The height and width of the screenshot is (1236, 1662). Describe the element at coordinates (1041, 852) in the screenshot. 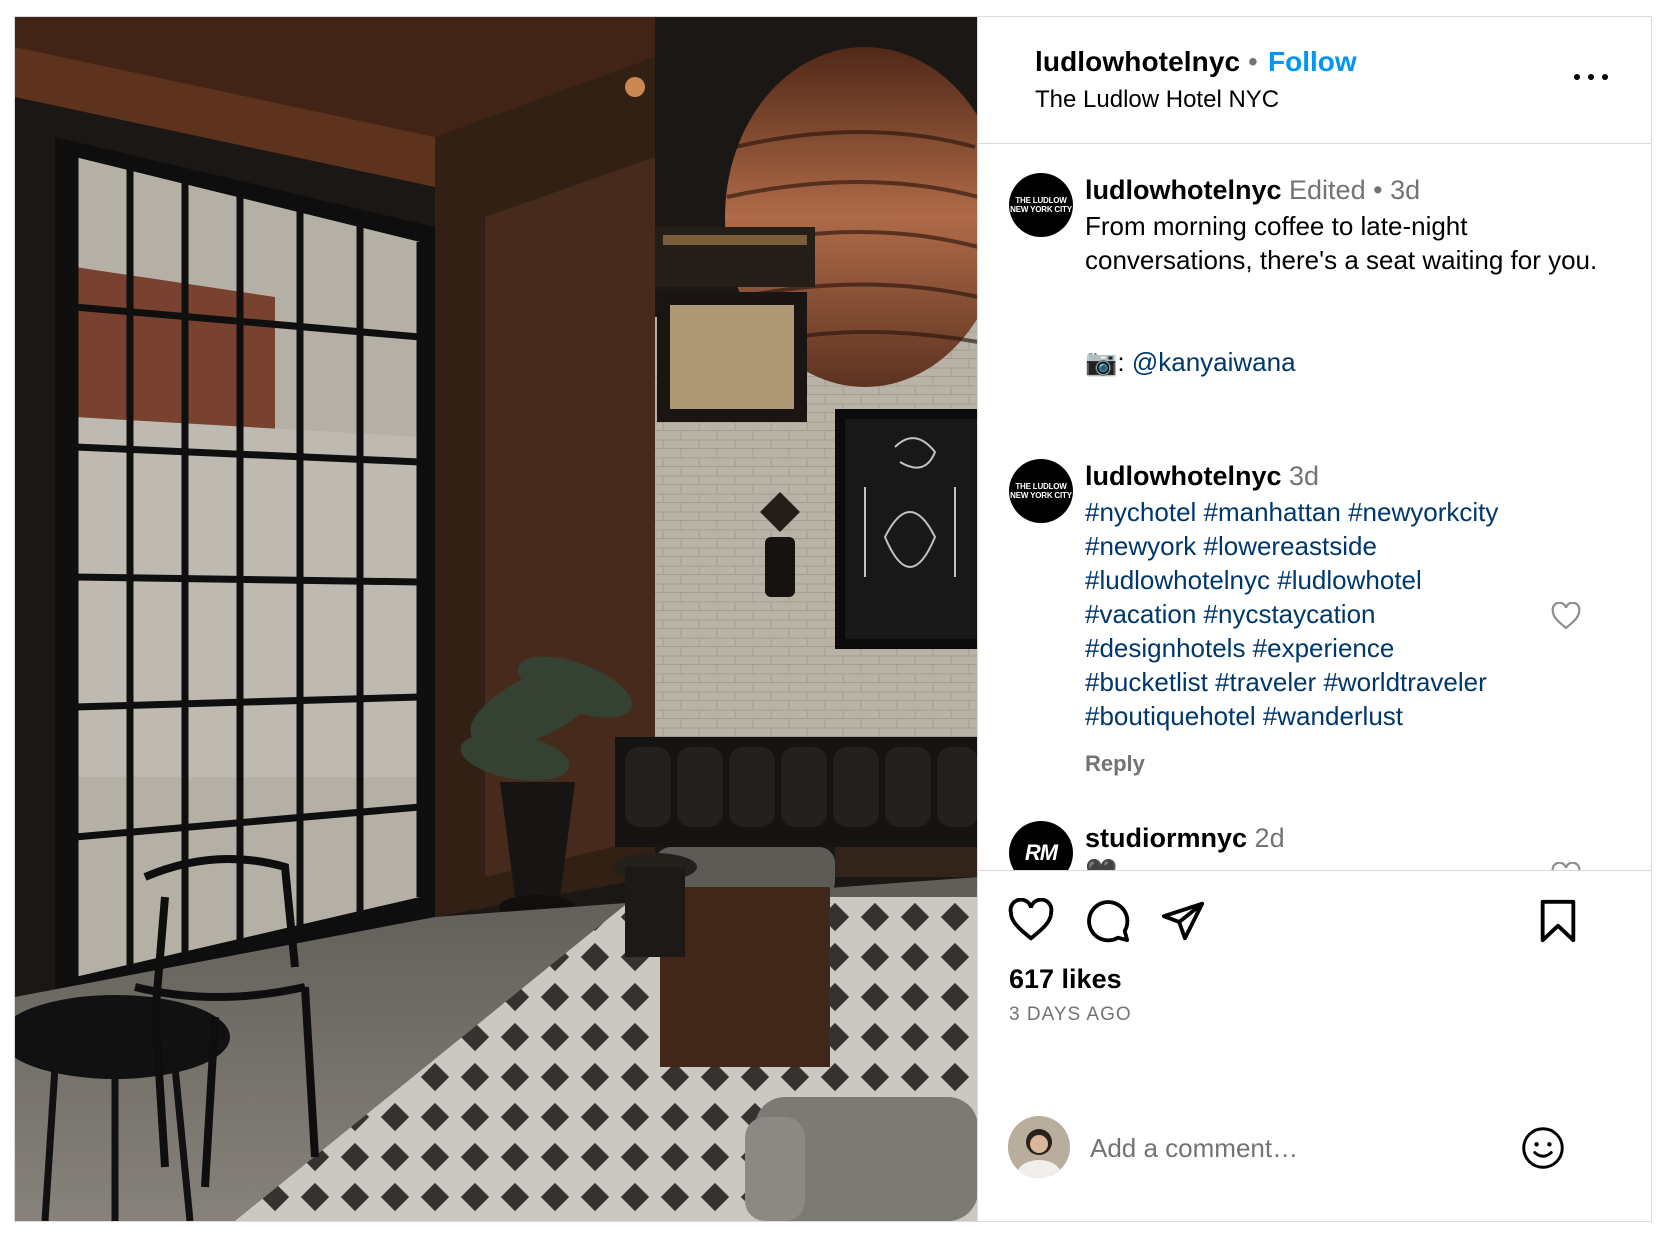

I see `avatar-text: RM` at that location.